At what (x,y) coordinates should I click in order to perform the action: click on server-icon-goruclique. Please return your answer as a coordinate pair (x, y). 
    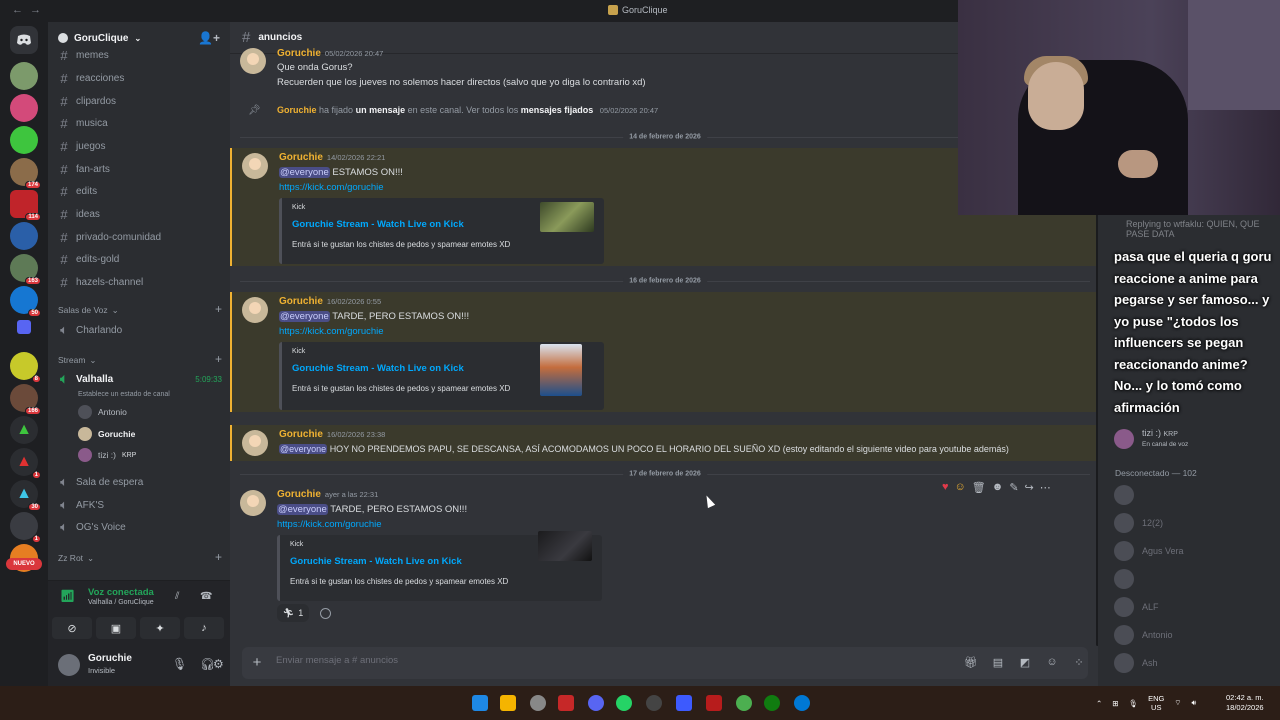
    Looking at the image, I should click on (24, 76).